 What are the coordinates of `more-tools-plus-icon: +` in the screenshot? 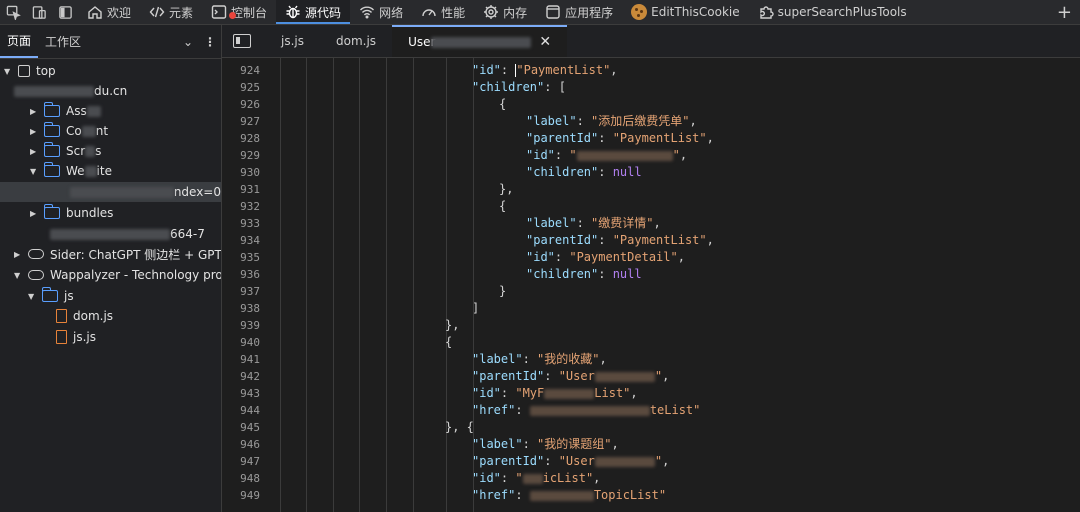 It's located at (1064, 12).